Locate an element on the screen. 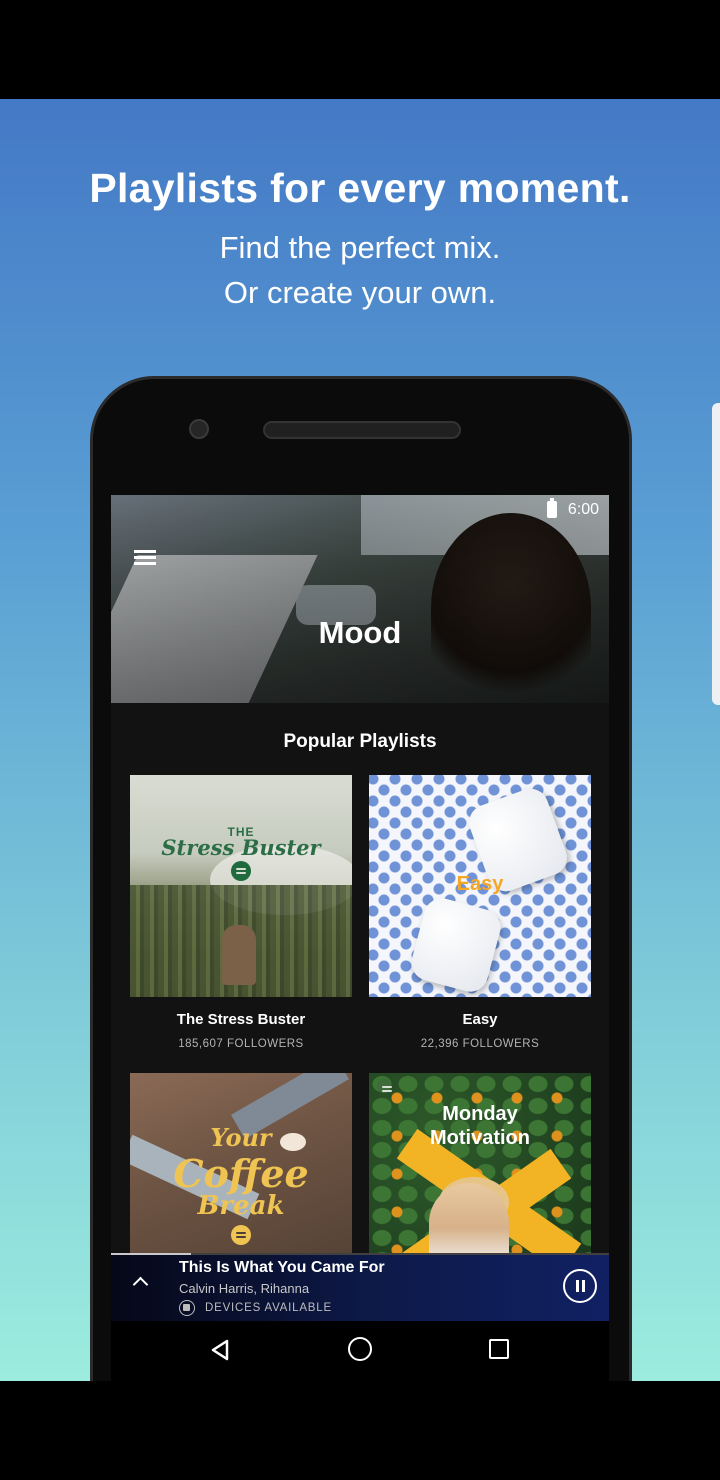 The width and height of the screenshot is (720, 1480). cover-text: Easy is located at coordinates (480, 884).